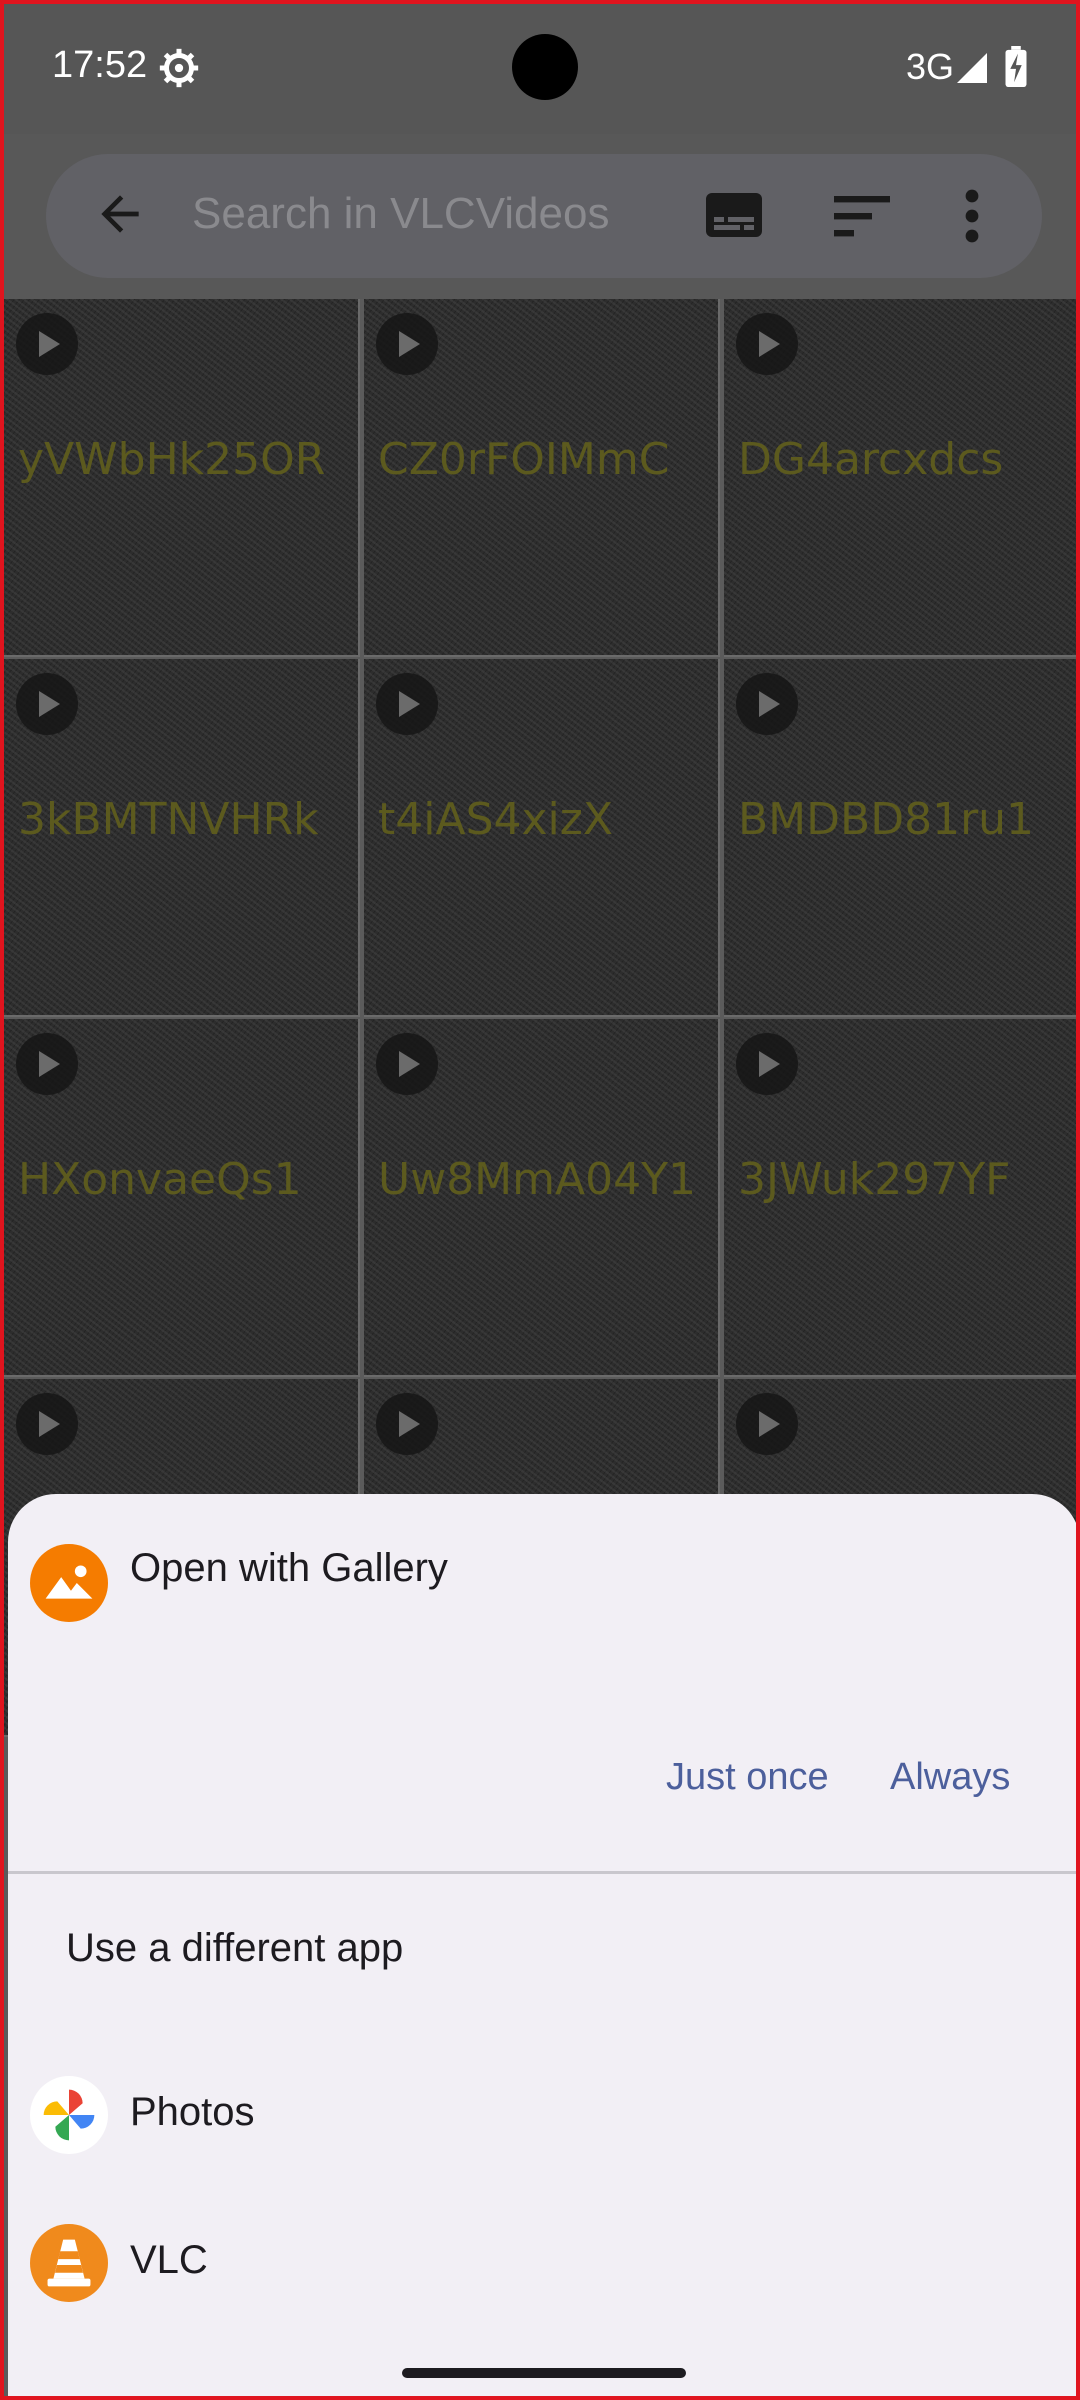 The width and height of the screenshot is (1080, 2400). What do you see at coordinates (545, 67) in the screenshot?
I see `camera-cutout` at bounding box center [545, 67].